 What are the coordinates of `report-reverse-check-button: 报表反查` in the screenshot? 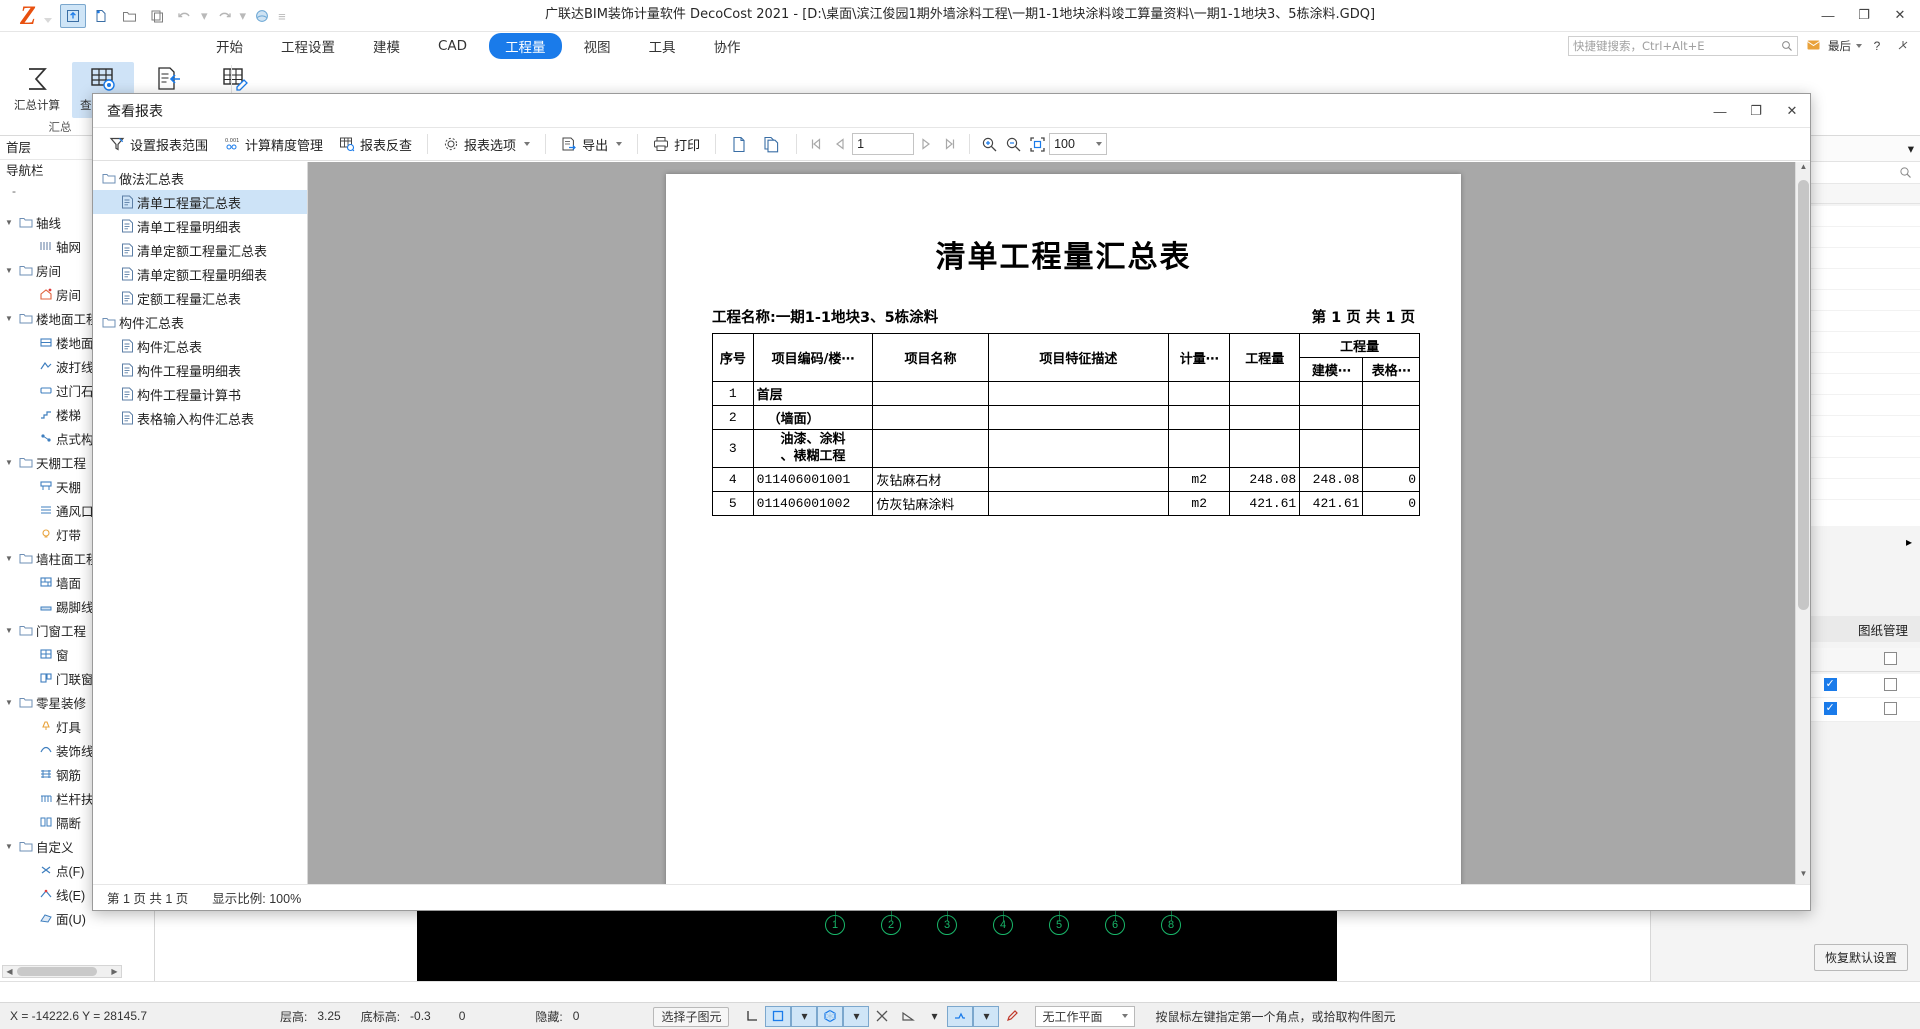 It's located at (375, 144).